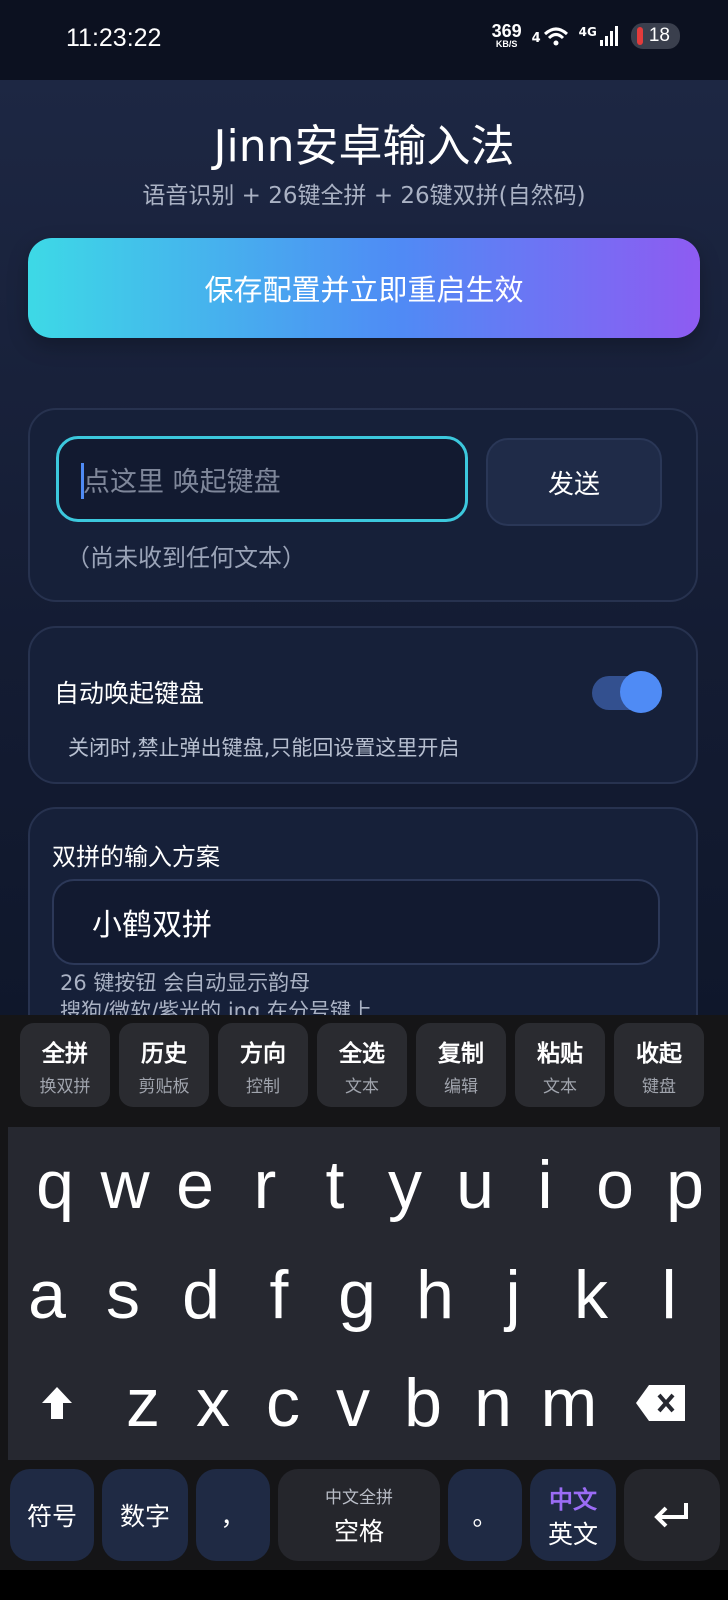 This screenshot has width=728, height=1600. What do you see at coordinates (263, 1053) in the screenshot?
I see `func-key-label: 方向` at bounding box center [263, 1053].